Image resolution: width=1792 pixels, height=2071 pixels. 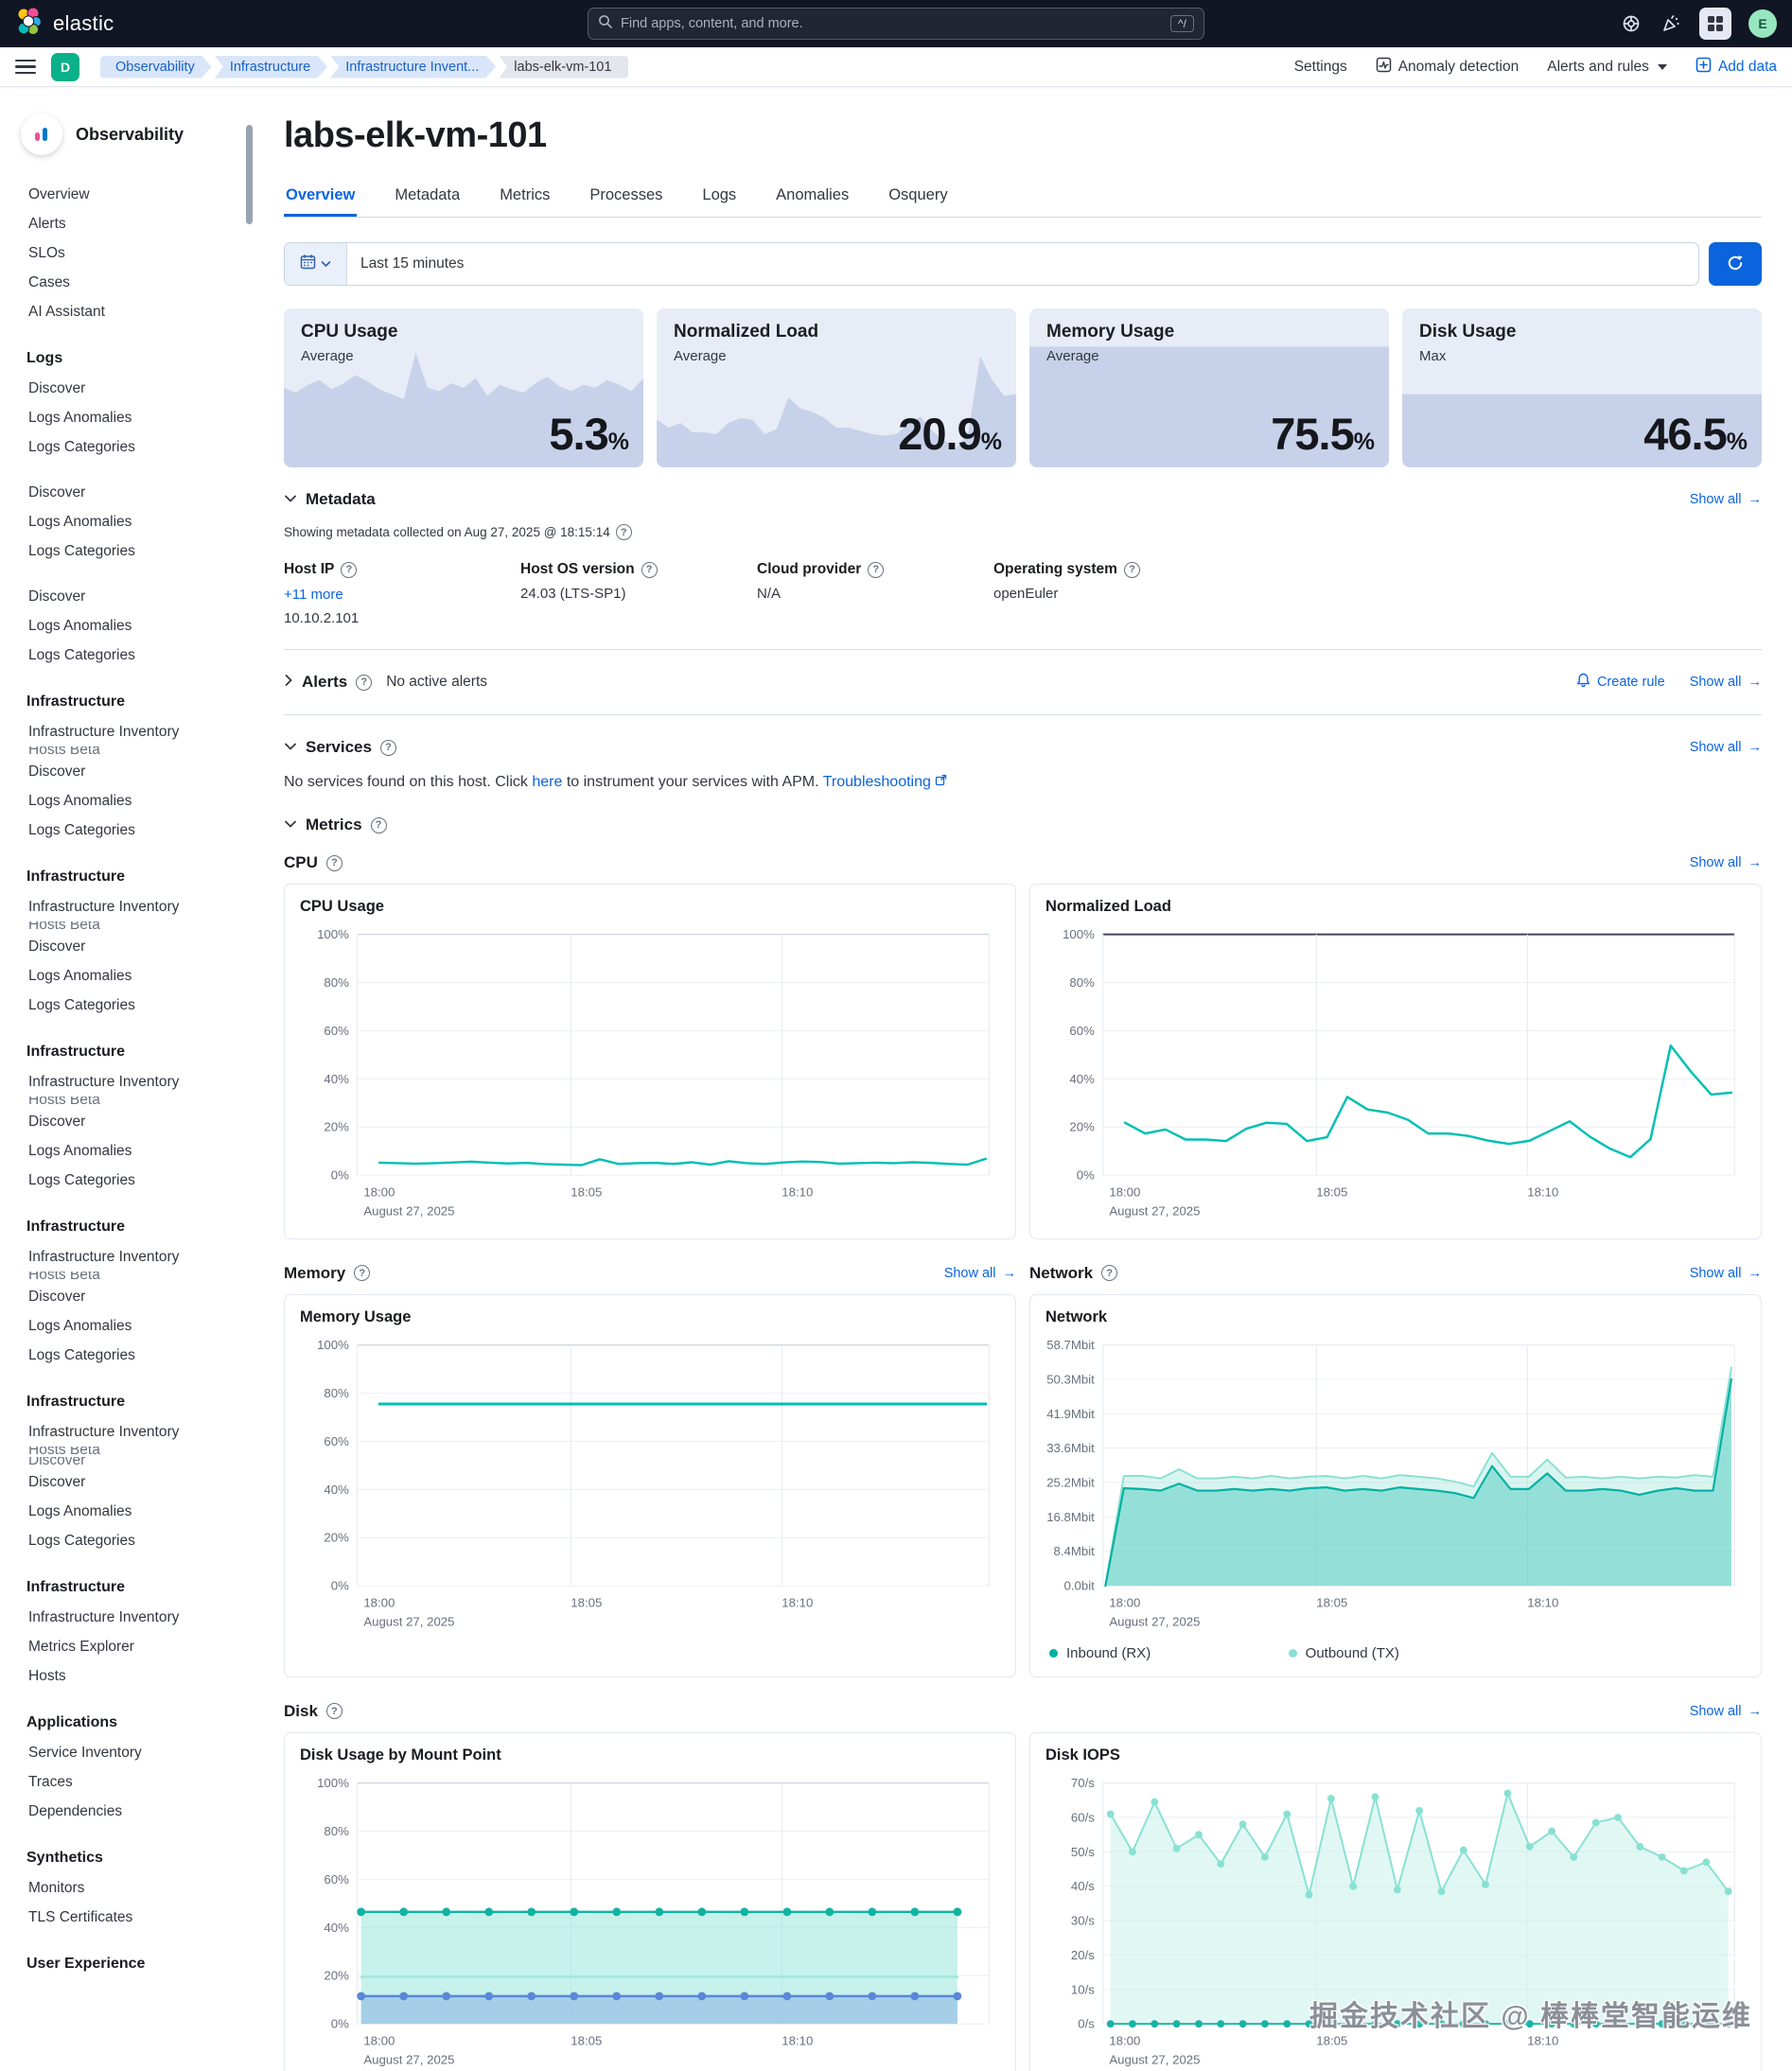 What do you see at coordinates (836, 387) in the screenshot?
I see `kpi-normalized-load: Normalized Load Average 20.9%` at bounding box center [836, 387].